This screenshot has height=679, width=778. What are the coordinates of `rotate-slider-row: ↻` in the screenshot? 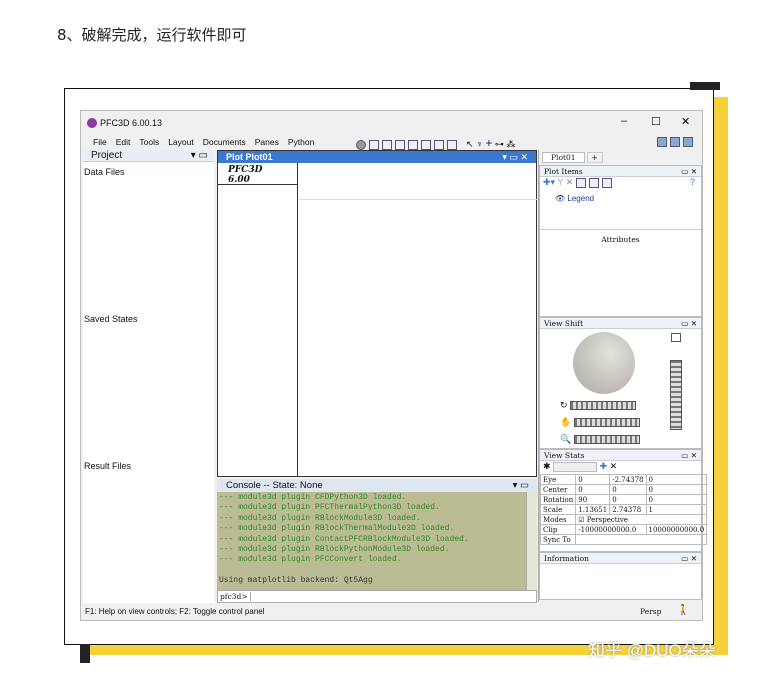 It's located at (598, 405).